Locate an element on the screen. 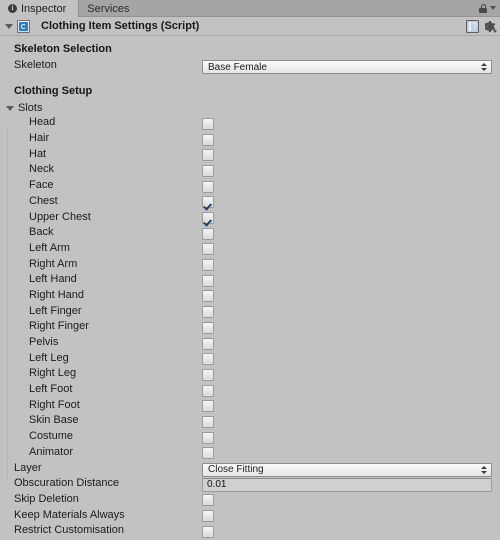 The height and width of the screenshot is (540, 500). slot-label: Skin Base is located at coordinates (54, 420).